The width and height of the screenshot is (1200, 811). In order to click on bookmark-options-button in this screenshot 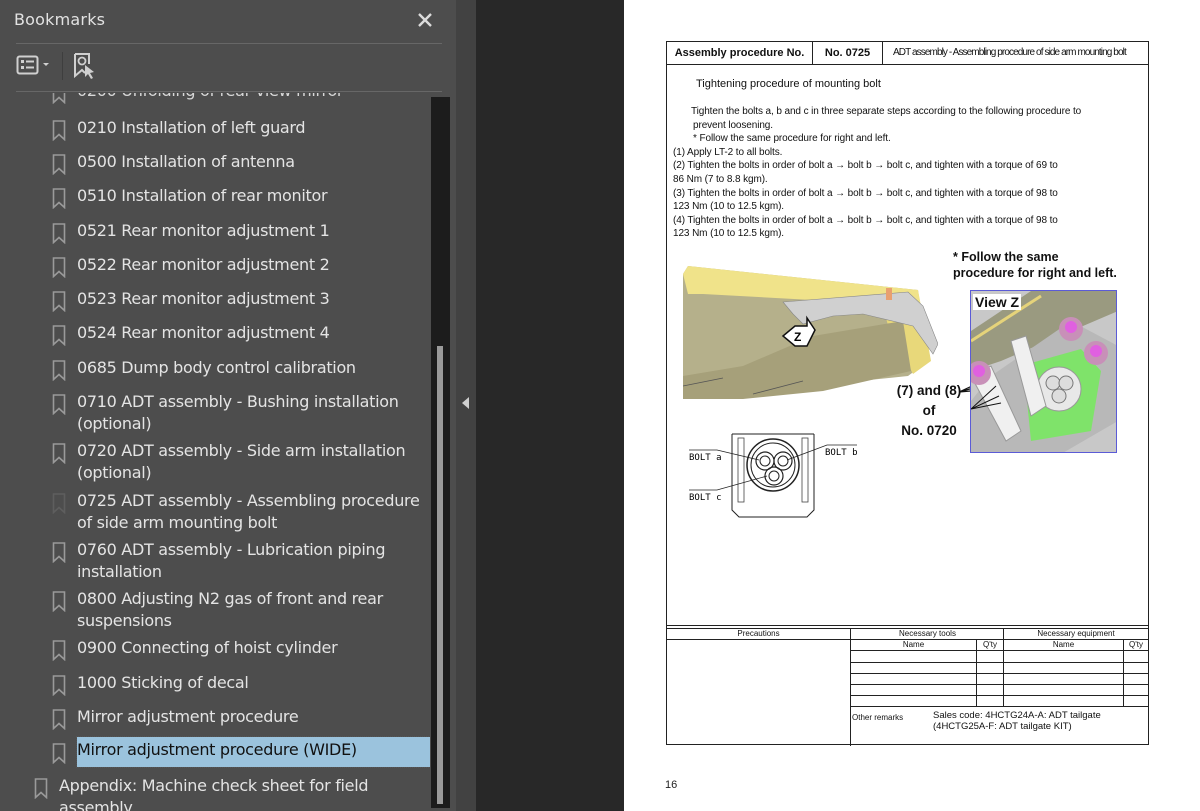, I will do `click(36, 66)`.